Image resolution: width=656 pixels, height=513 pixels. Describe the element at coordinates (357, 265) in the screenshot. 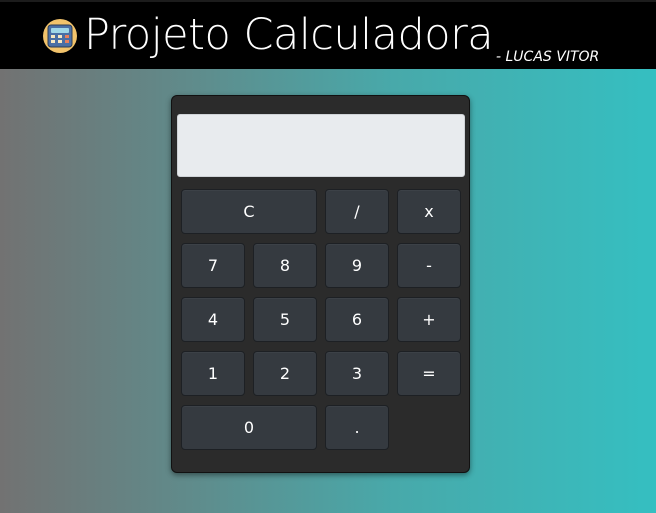

I see `digit-9-button: 9` at that location.